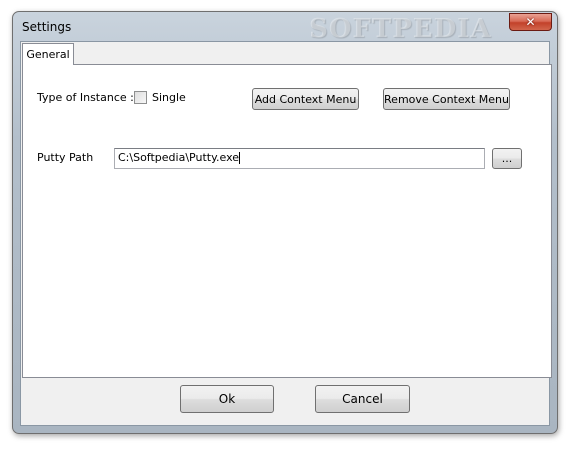  I want to click on ok-button-label: Ok, so click(227, 399).